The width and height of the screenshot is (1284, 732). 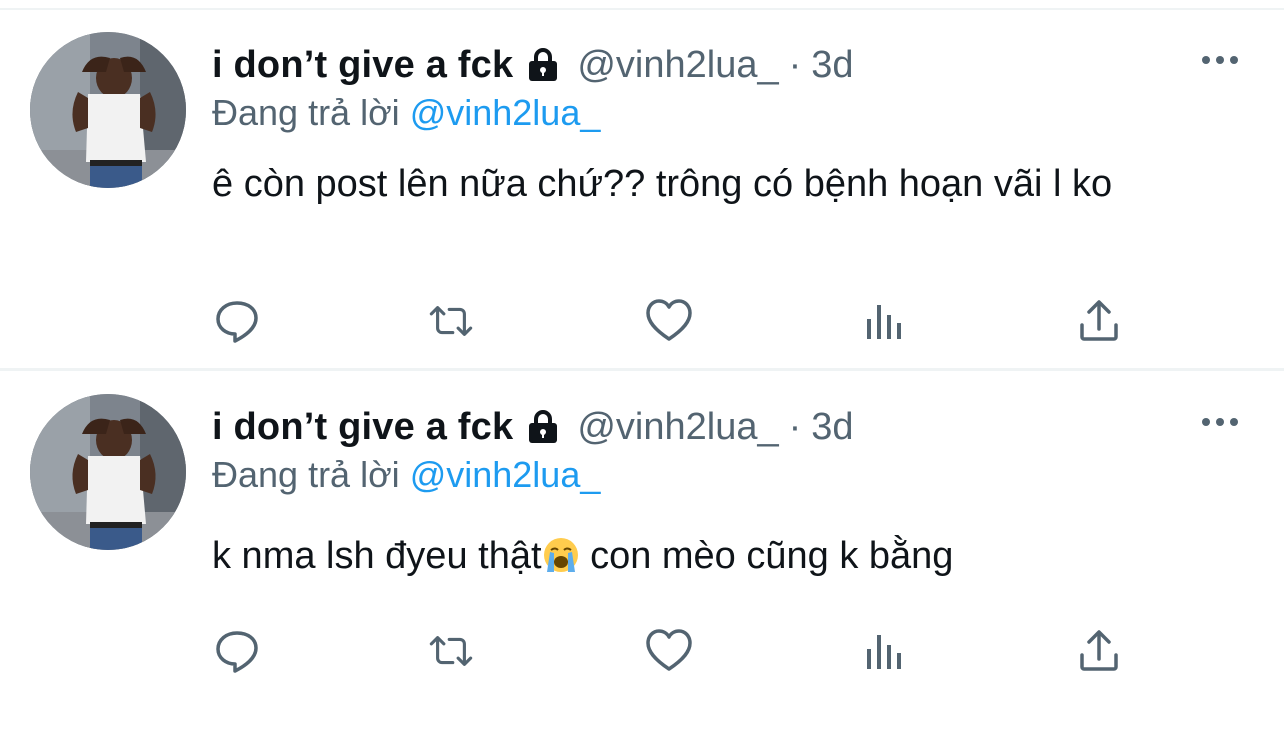 What do you see at coordinates (642, 5) in the screenshot?
I see `top-divider` at bounding box center [642, 5].